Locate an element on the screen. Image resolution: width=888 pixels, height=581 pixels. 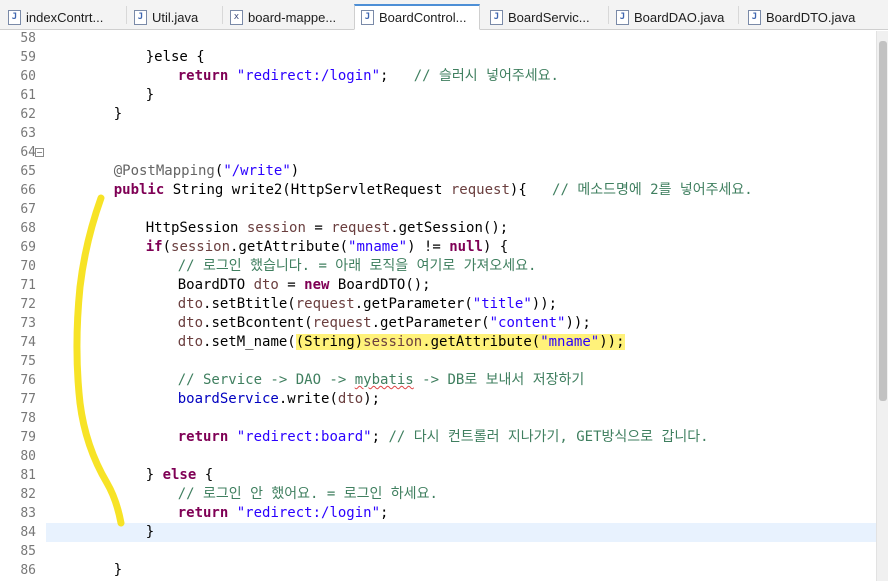
line-number: 63 is located at coordinates (28, 133).